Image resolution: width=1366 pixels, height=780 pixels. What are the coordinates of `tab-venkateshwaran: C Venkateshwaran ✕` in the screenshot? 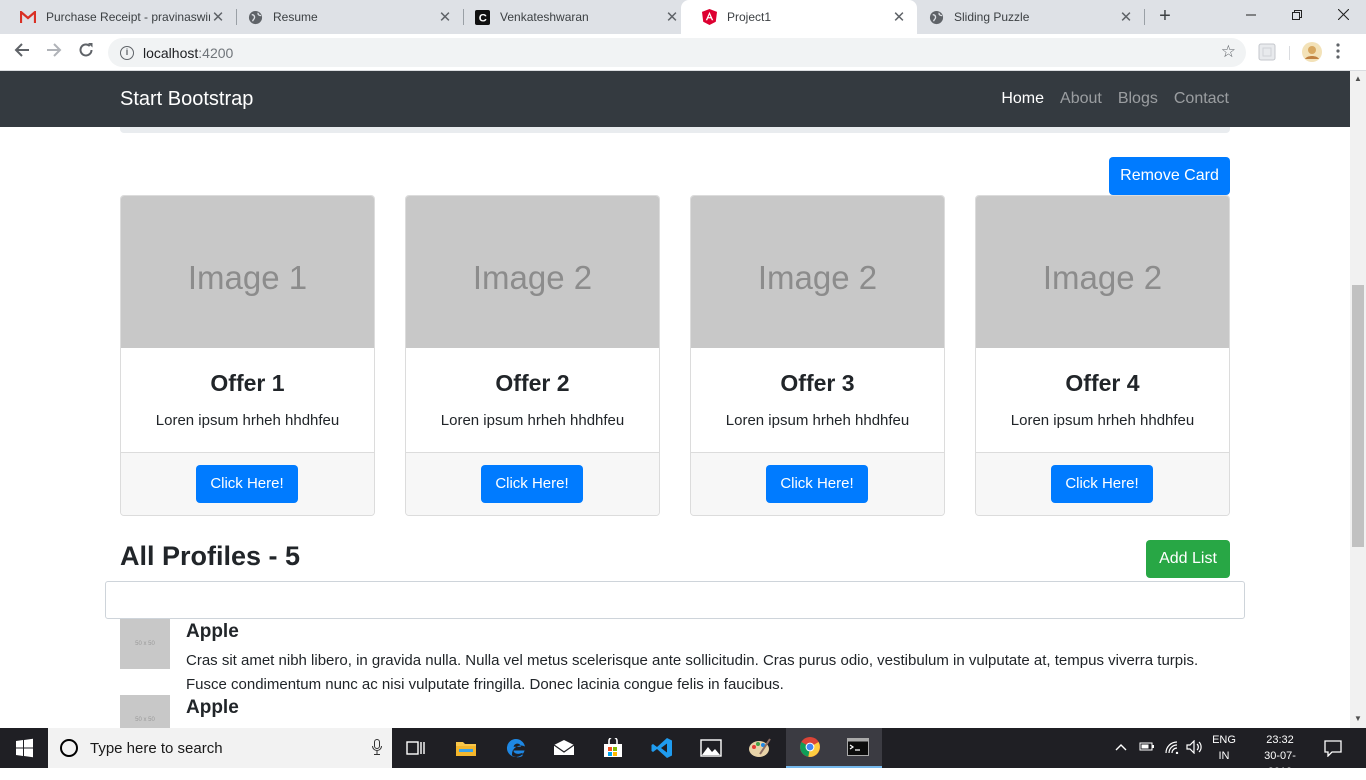 It's located at (572, 17).